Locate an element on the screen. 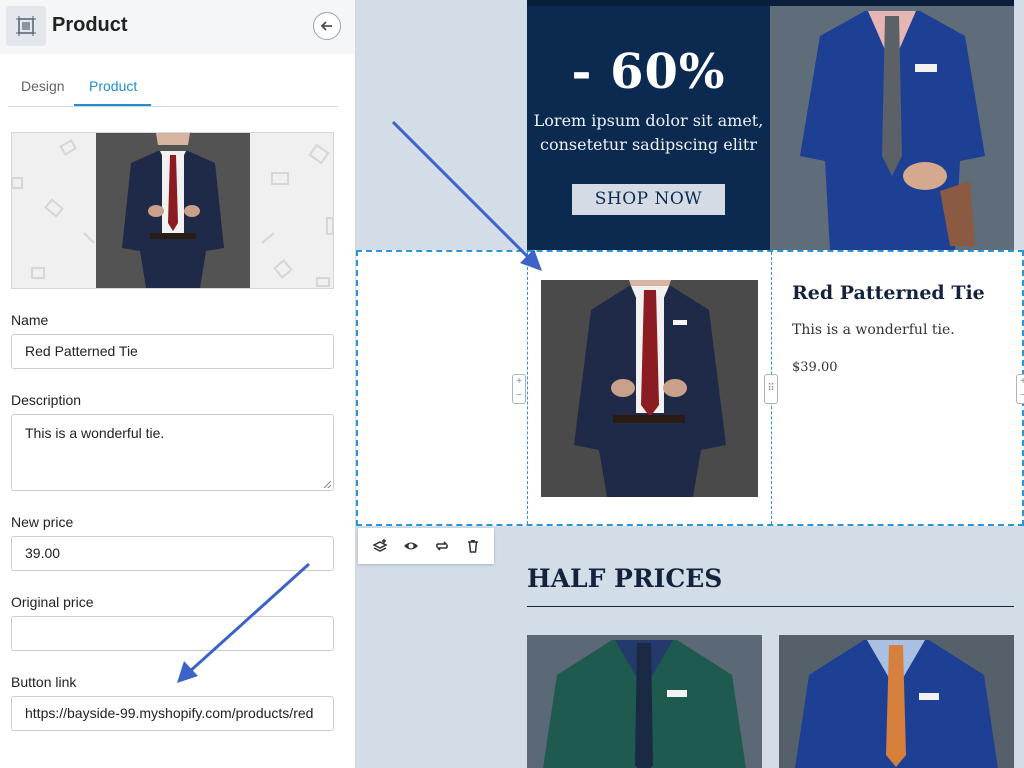 Image resolution: width=1024 pixels, height=768 pixels. new-price-input: 39.00 is located at coordinates (172, 553).